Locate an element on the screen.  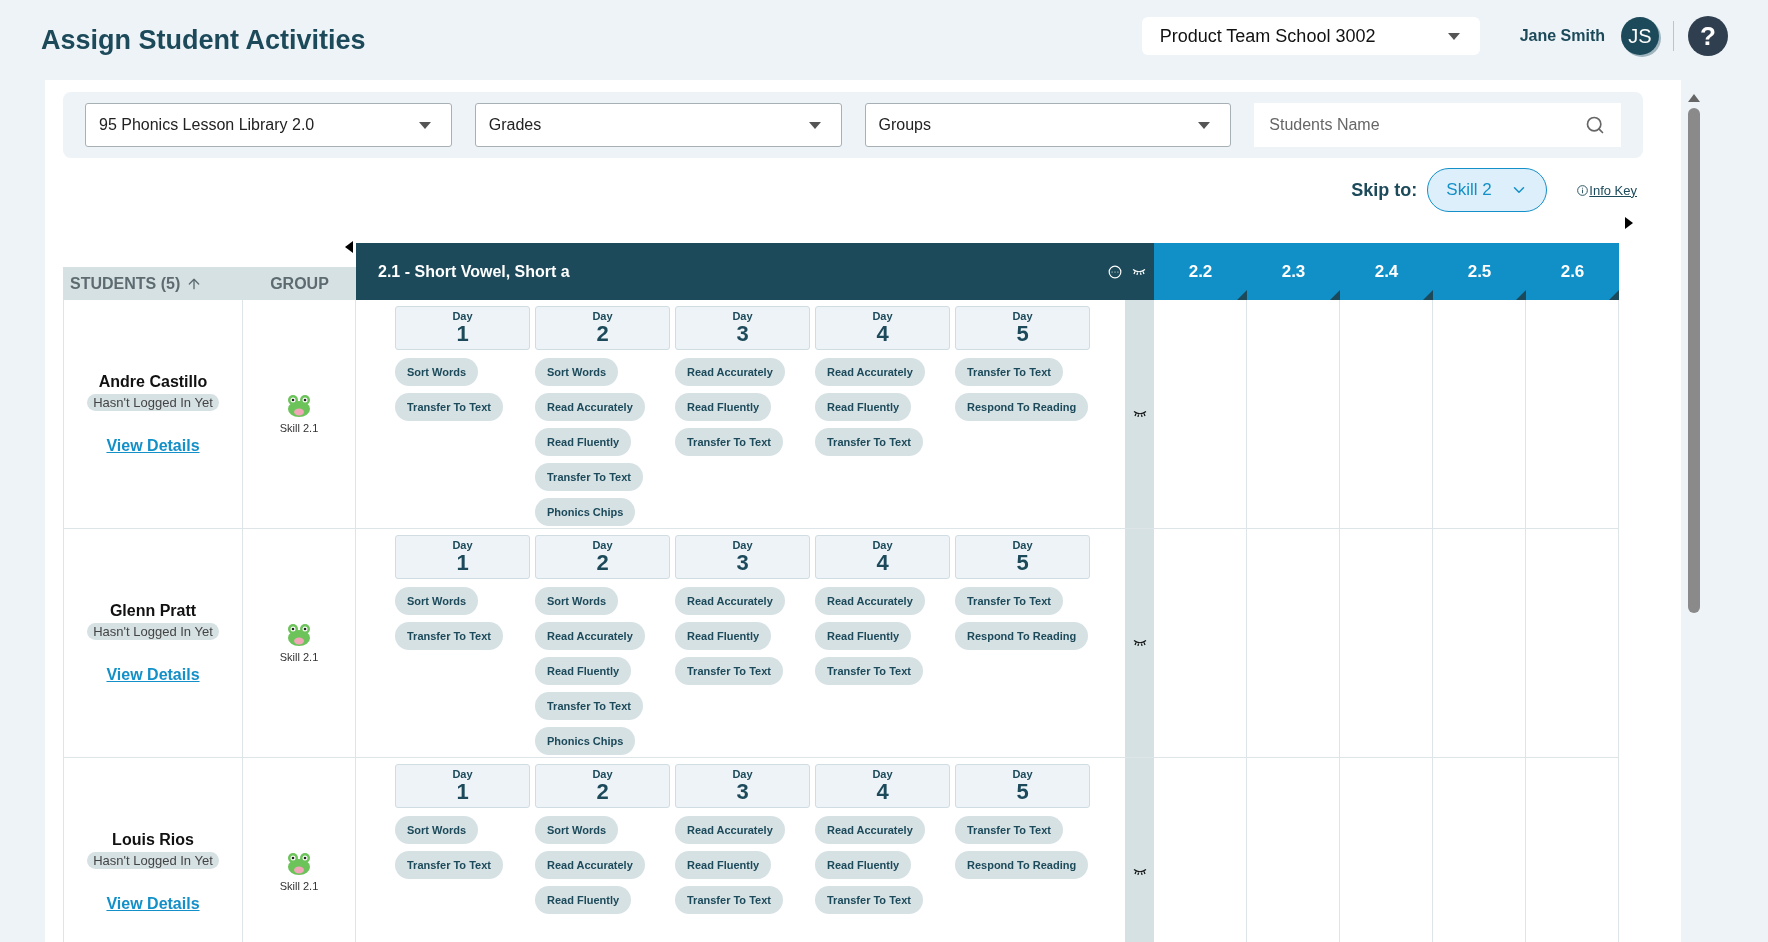
user-avatar: JS is located at coordinates (1640, 36).